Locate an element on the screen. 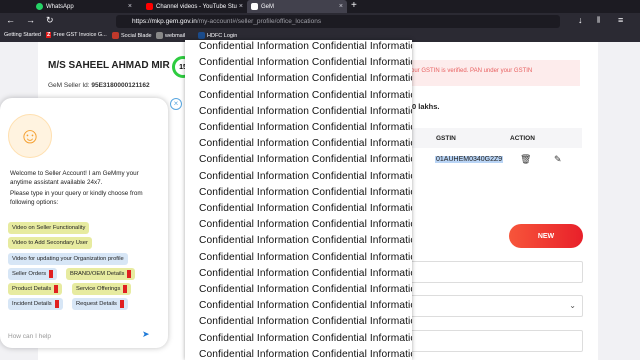  new-button: NEW is located at coordinates (546, 236).